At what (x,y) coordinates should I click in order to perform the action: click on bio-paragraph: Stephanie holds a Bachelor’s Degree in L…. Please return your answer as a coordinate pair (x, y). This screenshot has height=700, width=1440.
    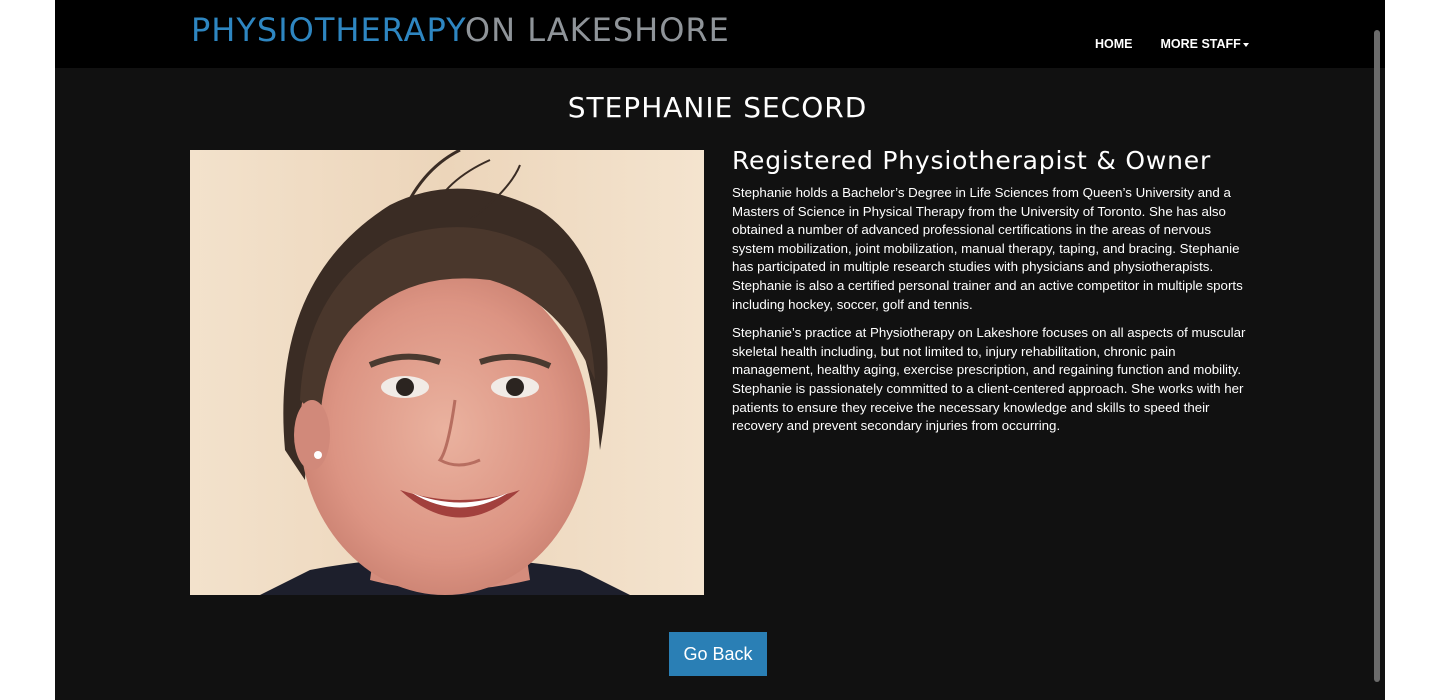
    Looking at the image, I should click on (987, 248).